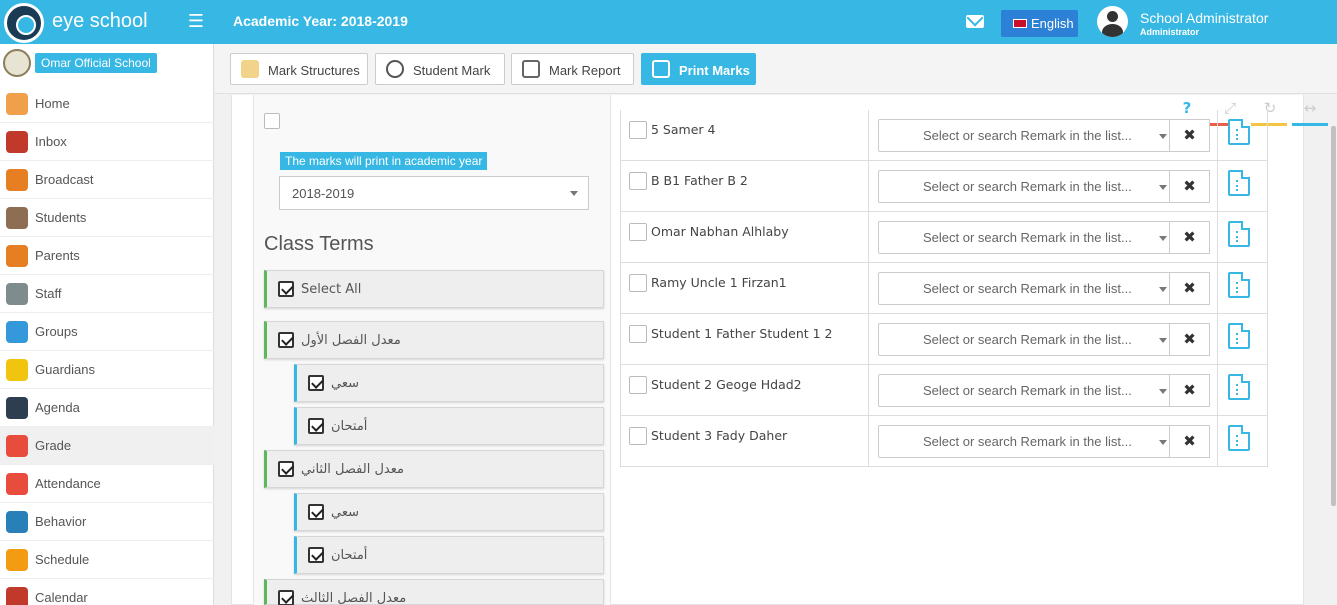  Describe the element at coordinates (17, 446) in the screenshot. I see `grade-icon` at that location.